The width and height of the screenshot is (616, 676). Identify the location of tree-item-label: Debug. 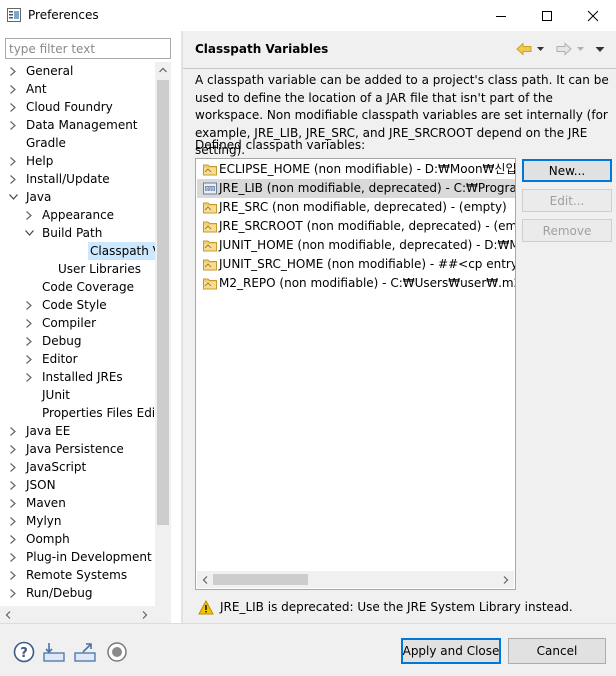
(62, 341).